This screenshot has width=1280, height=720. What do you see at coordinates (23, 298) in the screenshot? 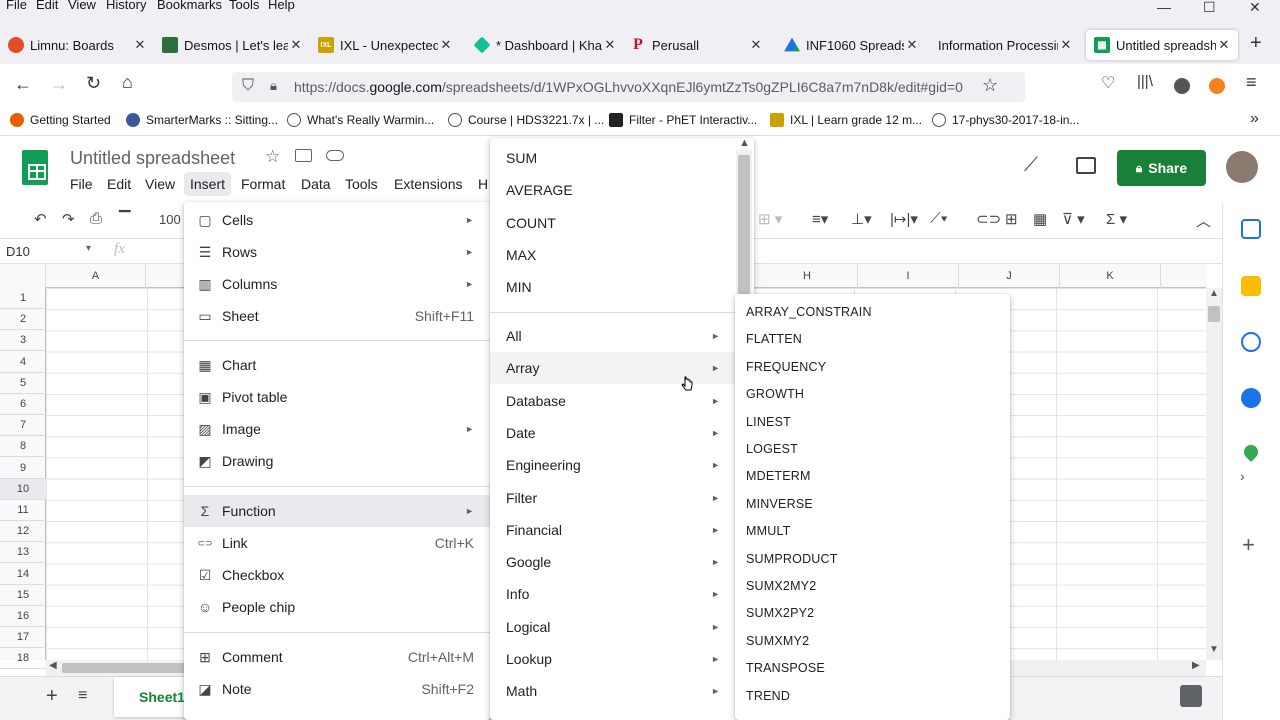
I see `row-header: 1` at bounding box center [23, 298].